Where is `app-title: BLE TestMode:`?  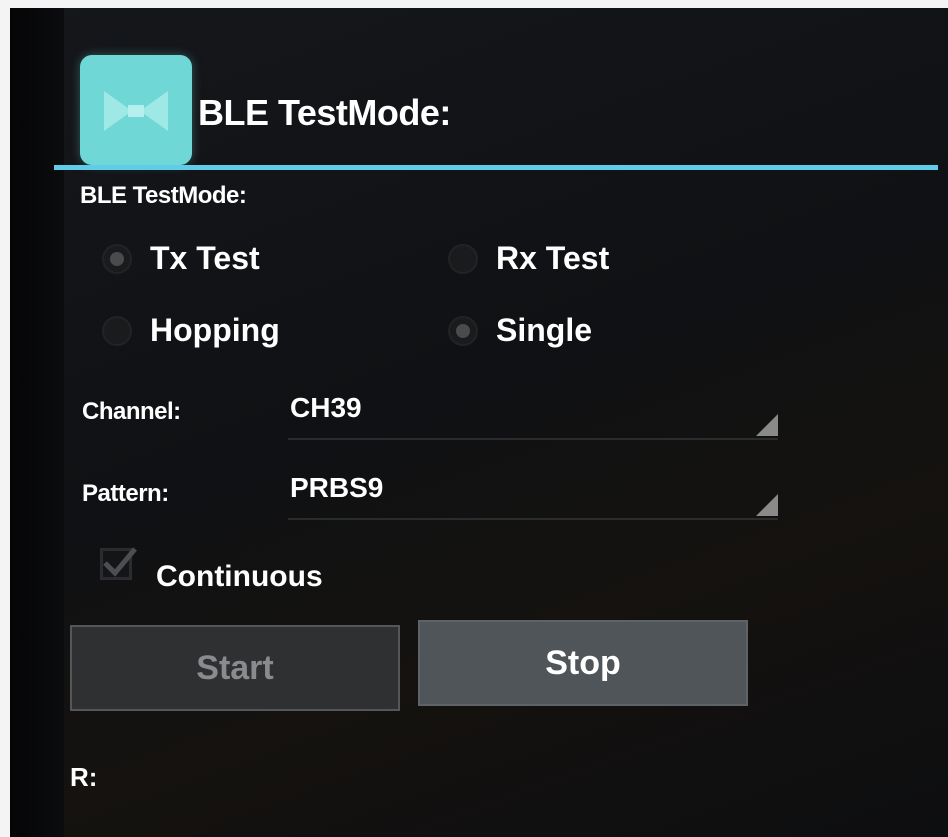 app-title: BLE TestMode: is located at coordinates (324, 112).